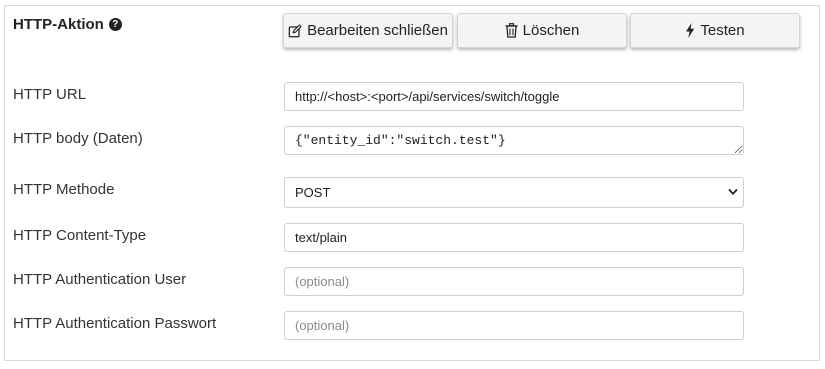 Image resolution: width=825 pixels, height=369 pixels. What do you see at coordinates (115, 323) in the screenshot?
I see `auth-password-label: HTTP Authentication Passwort` at bounding box center [115, 323].